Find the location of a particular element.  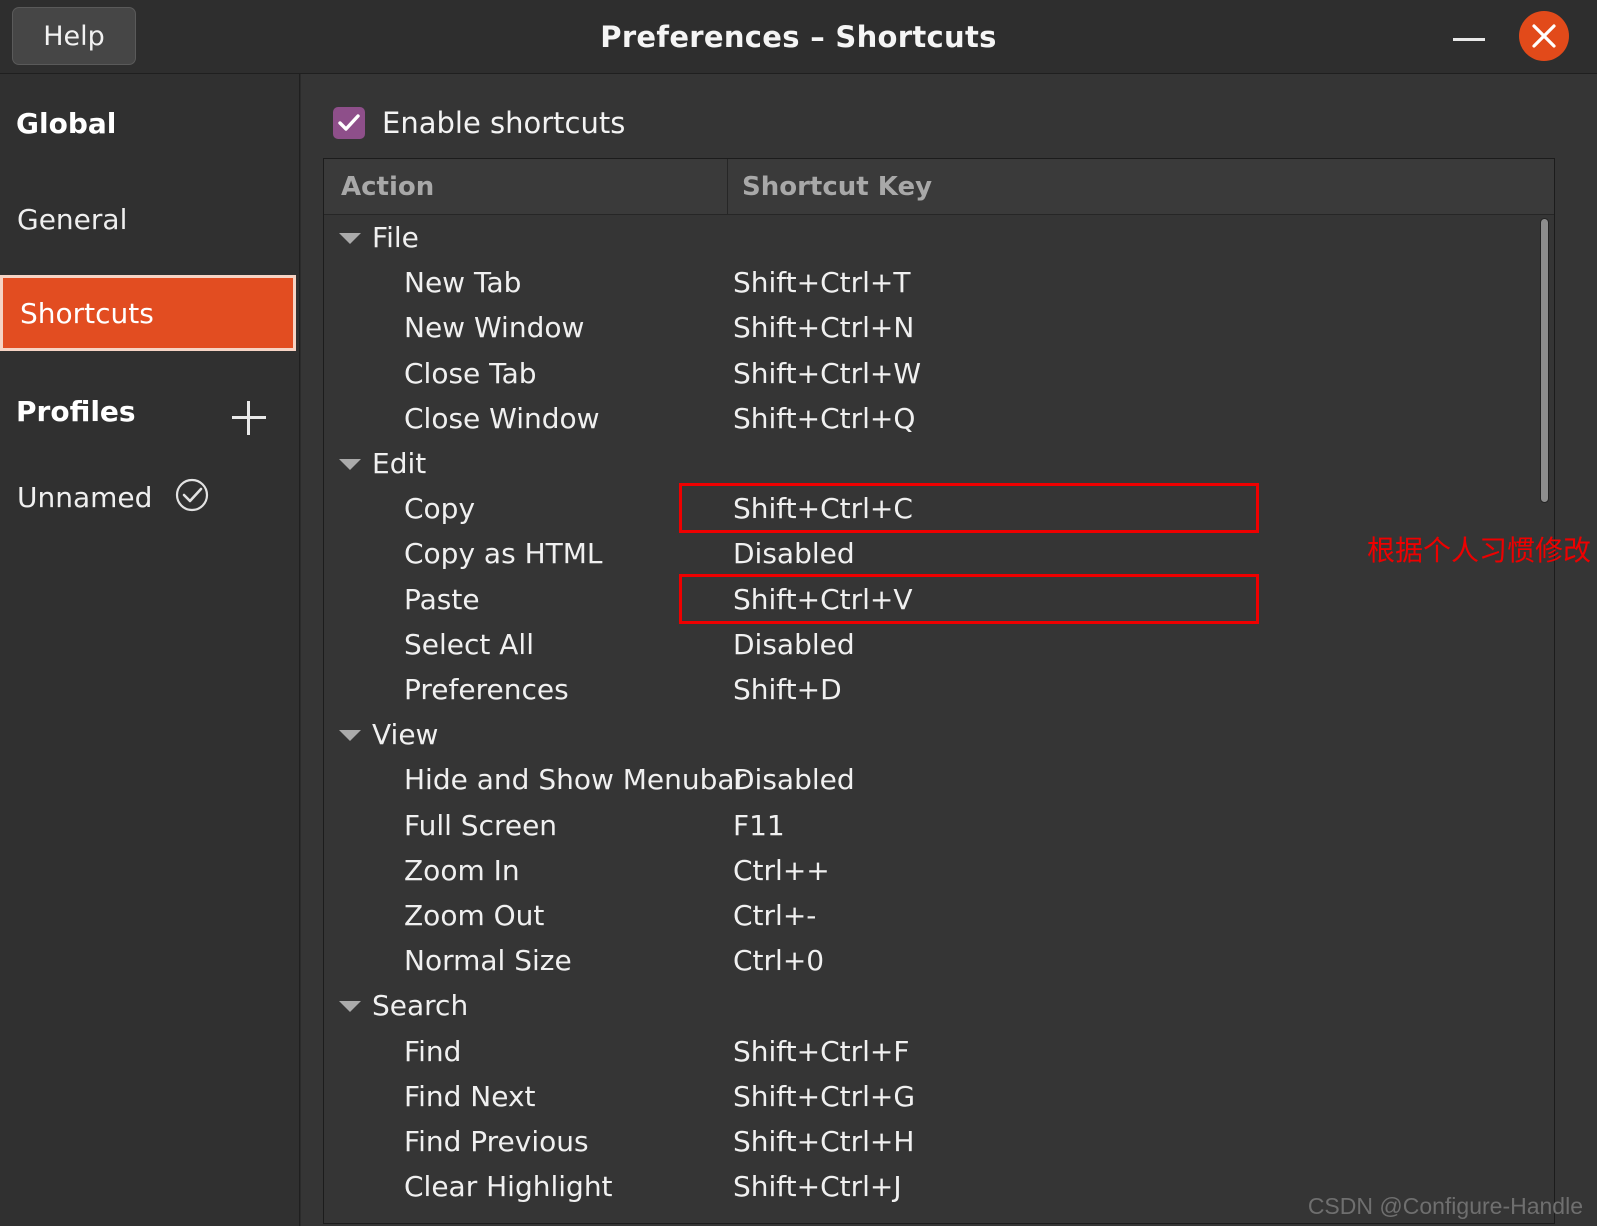

cell-action: Close Tab is located at coordinates (470, 373).